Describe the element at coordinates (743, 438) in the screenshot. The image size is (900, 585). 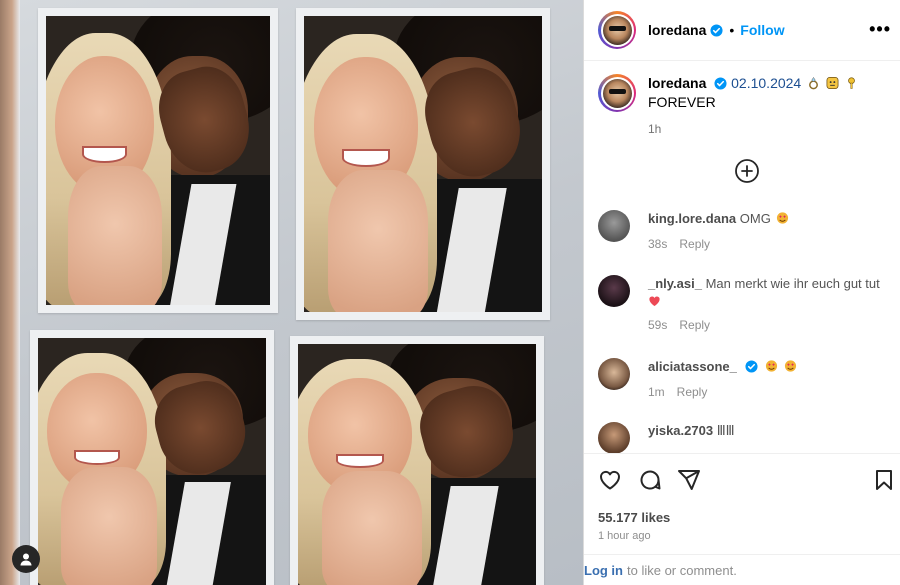
I see `comment-item: yiska.2703 ⅢⅢ` at that location.